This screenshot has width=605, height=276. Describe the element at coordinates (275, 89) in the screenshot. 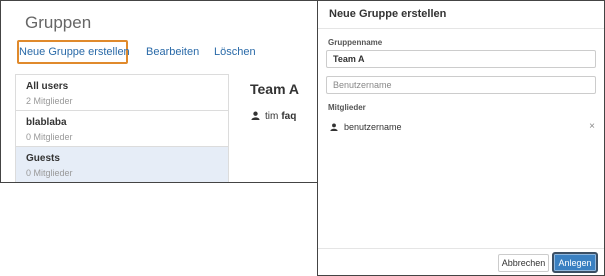

I see `selected-group-title: Team A` at that location.